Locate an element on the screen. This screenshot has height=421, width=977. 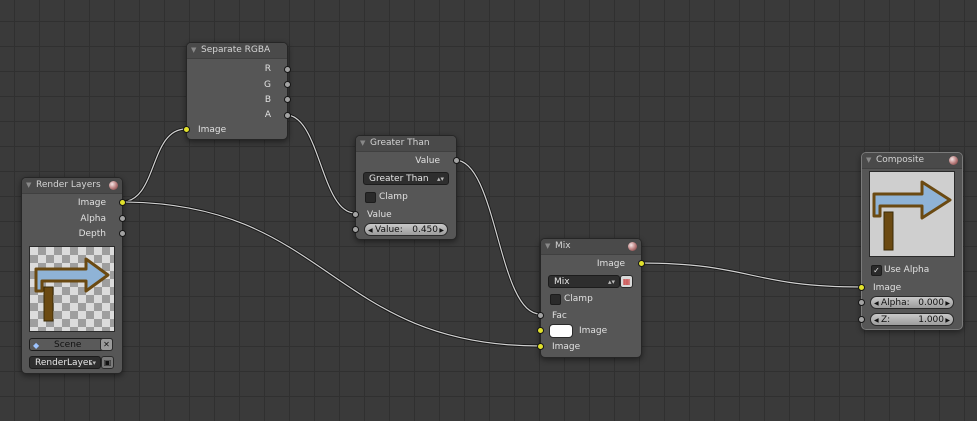
render-layers-header: ▼ Render Layers is located at coordinates (72, 186).